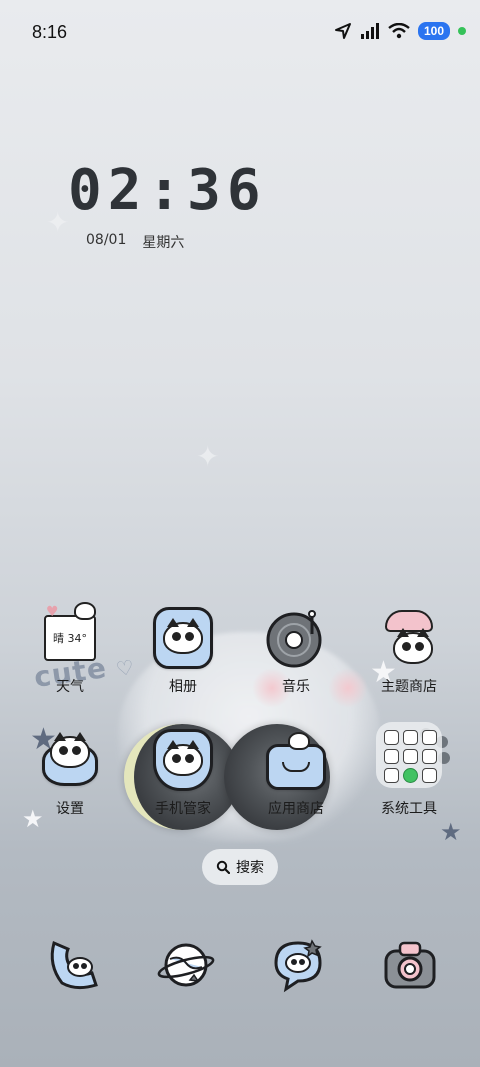  I want to click on app-store: 应用商店, so click(296, 774).